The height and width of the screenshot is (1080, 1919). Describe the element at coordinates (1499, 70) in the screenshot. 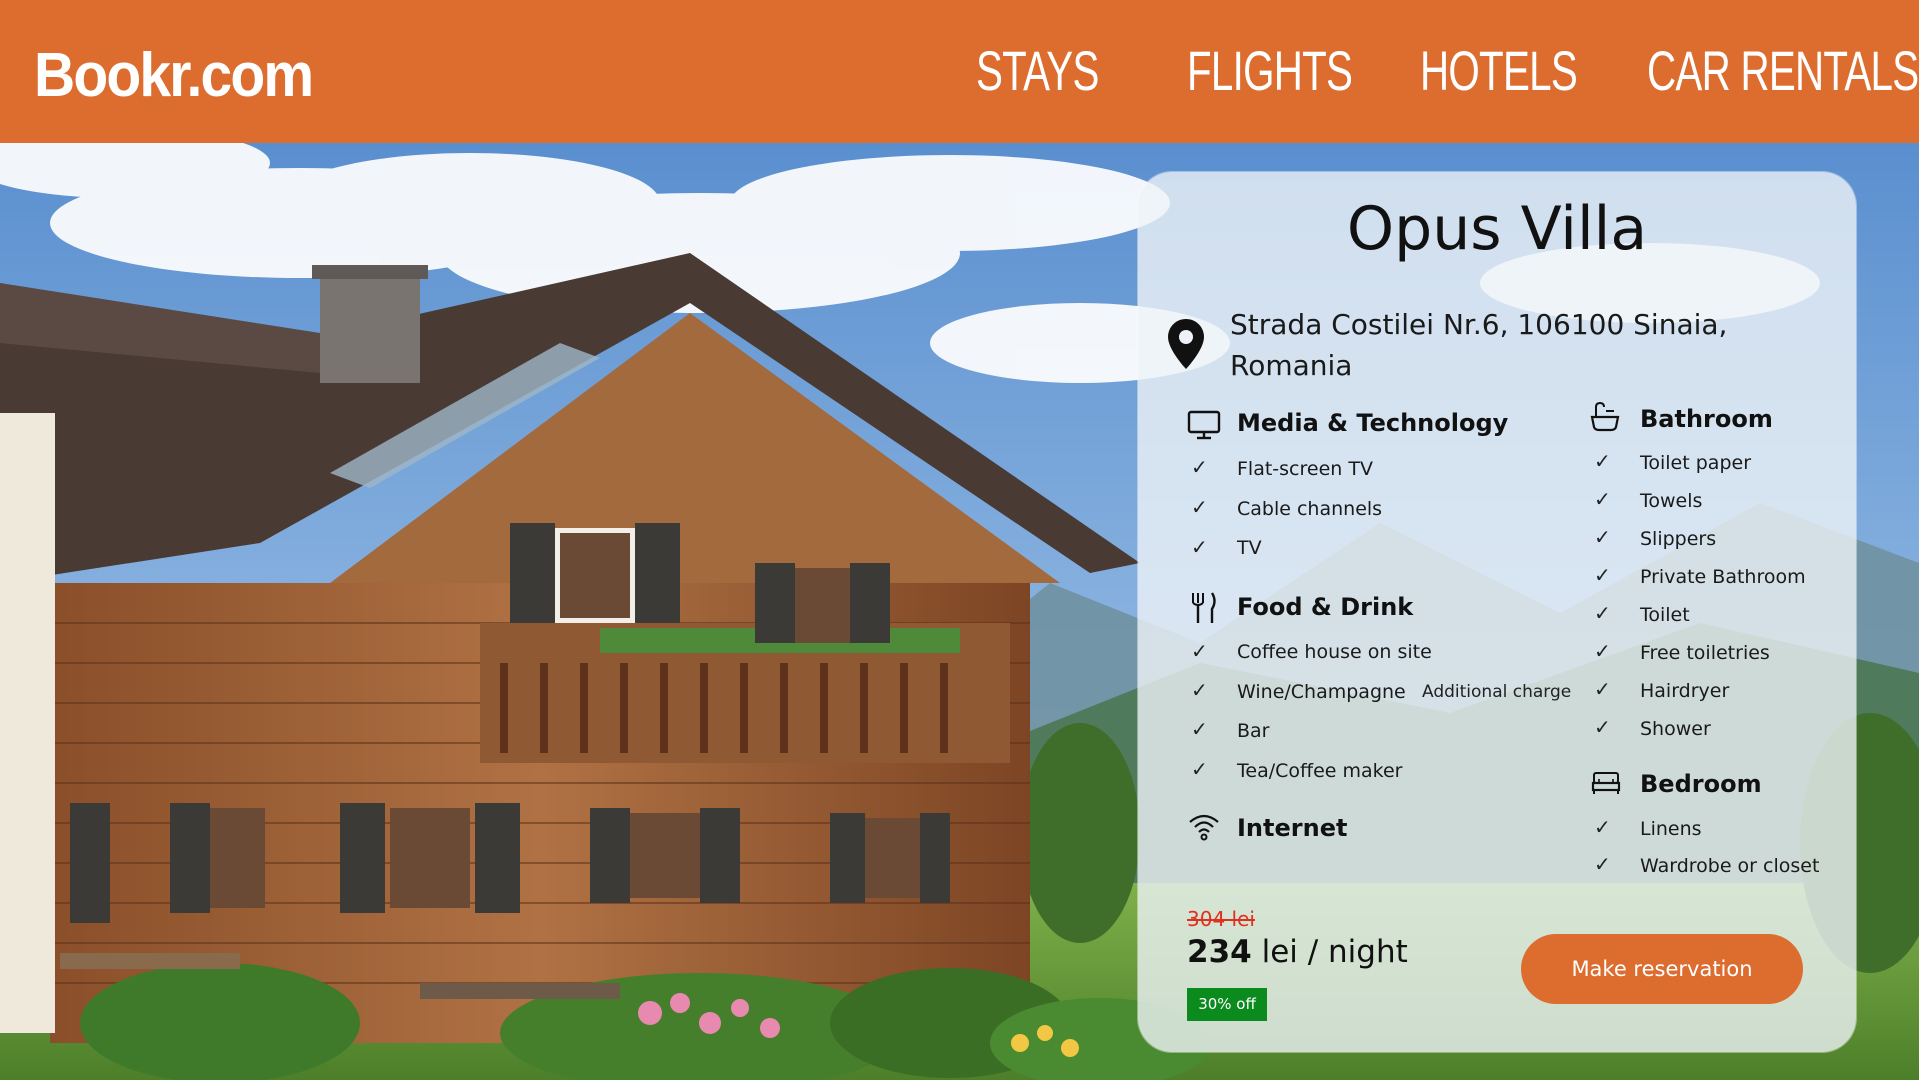

I see `nav-hotels: HOTELS` at that location.